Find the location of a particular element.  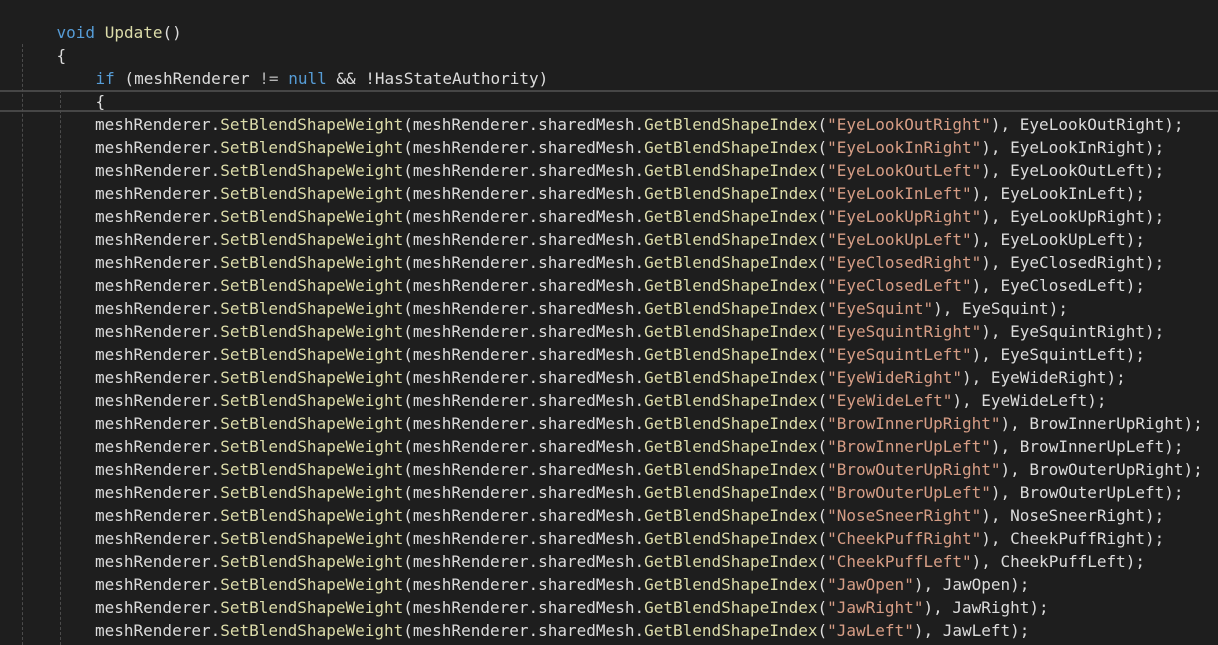

code-line-1: void Update() is located at coordinates (100, 21).